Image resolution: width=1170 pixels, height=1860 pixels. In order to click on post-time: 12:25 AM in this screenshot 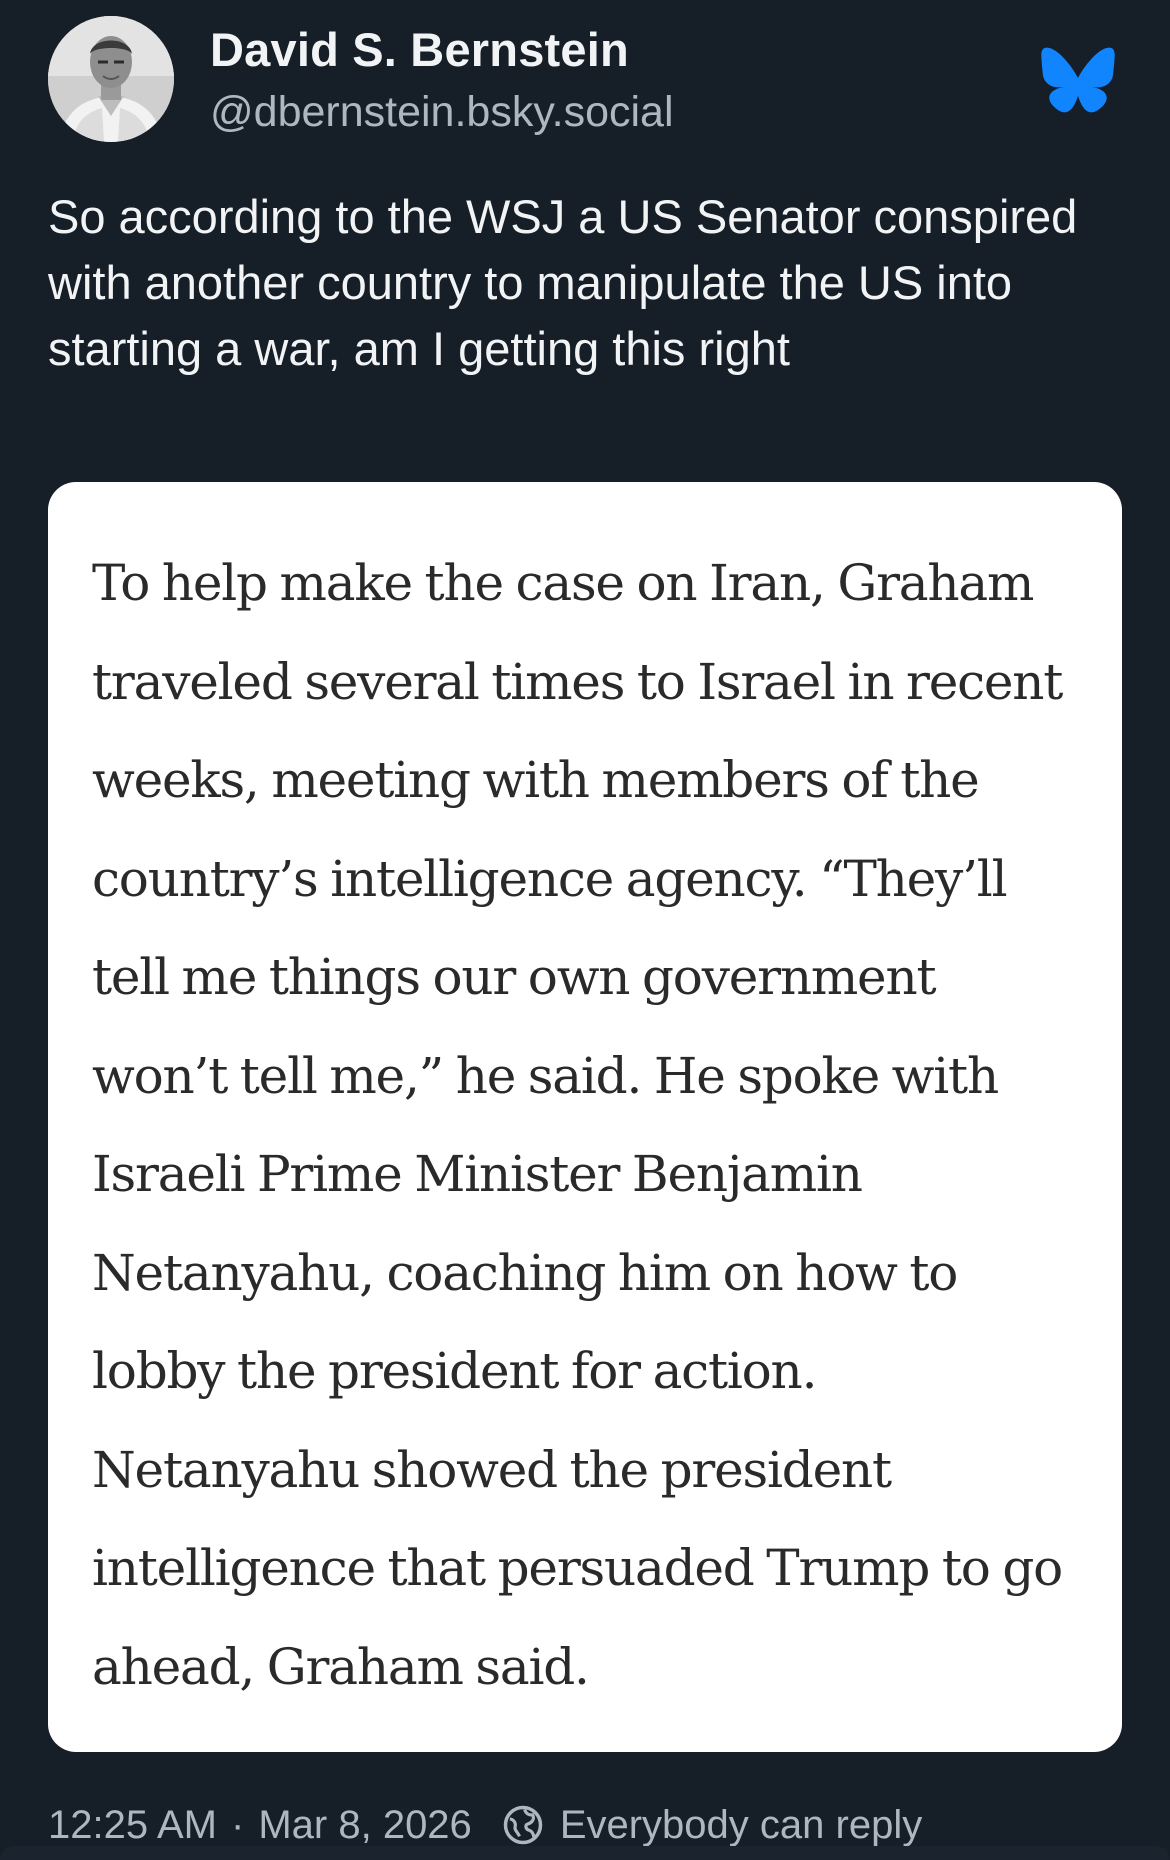, I will do `click(133, 1824)`.